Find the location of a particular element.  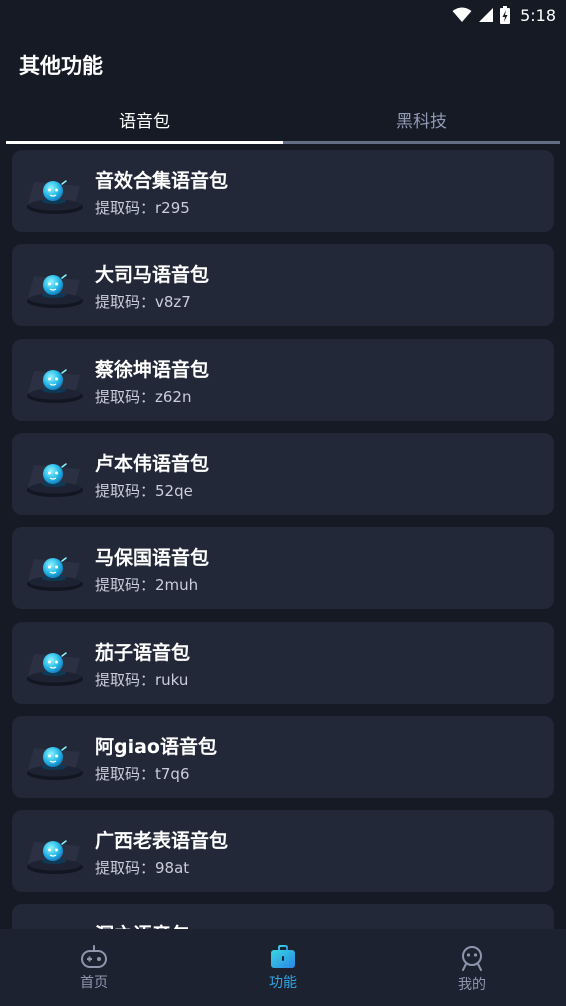

voice-pack-card: 洞之语音包 is located at coordinates (283, 917).